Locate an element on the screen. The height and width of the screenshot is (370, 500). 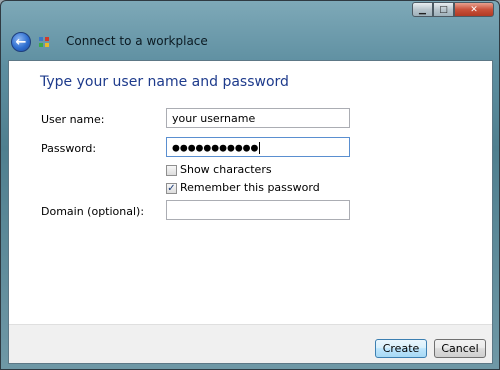
show-characters-label: Show characters is located at coordinates (226, 169).